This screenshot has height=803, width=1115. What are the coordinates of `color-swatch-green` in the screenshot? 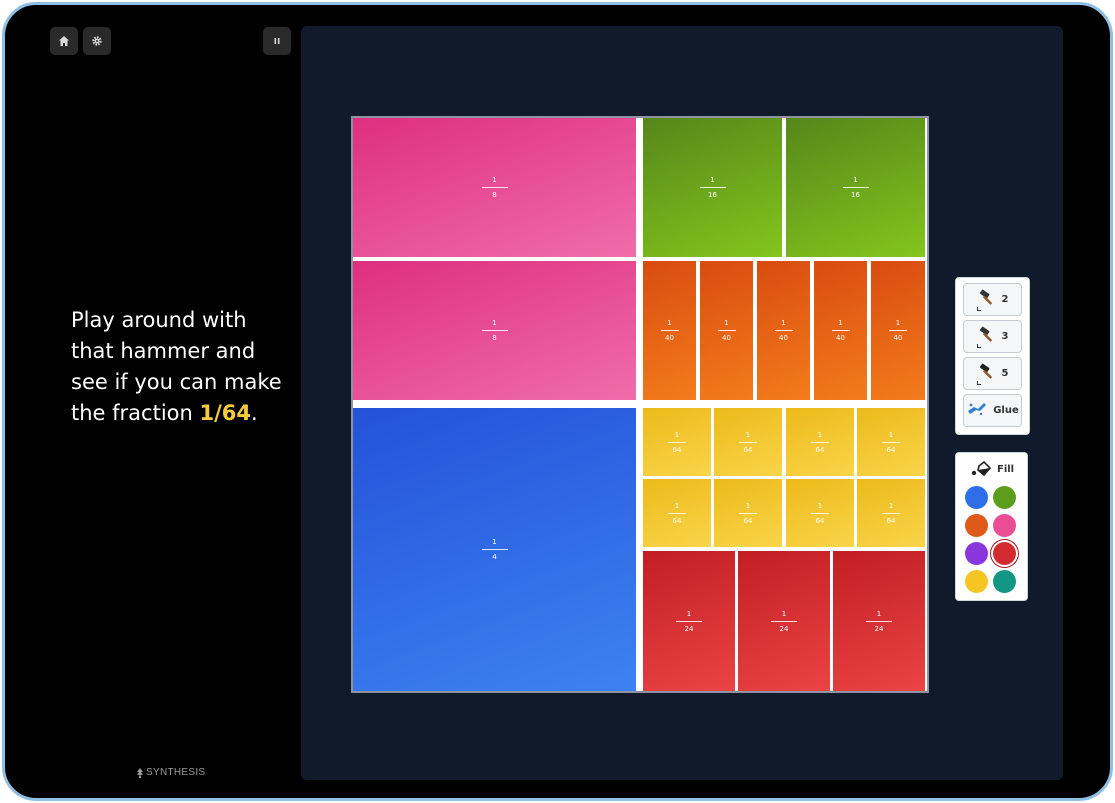 It's located at (1004, 497).